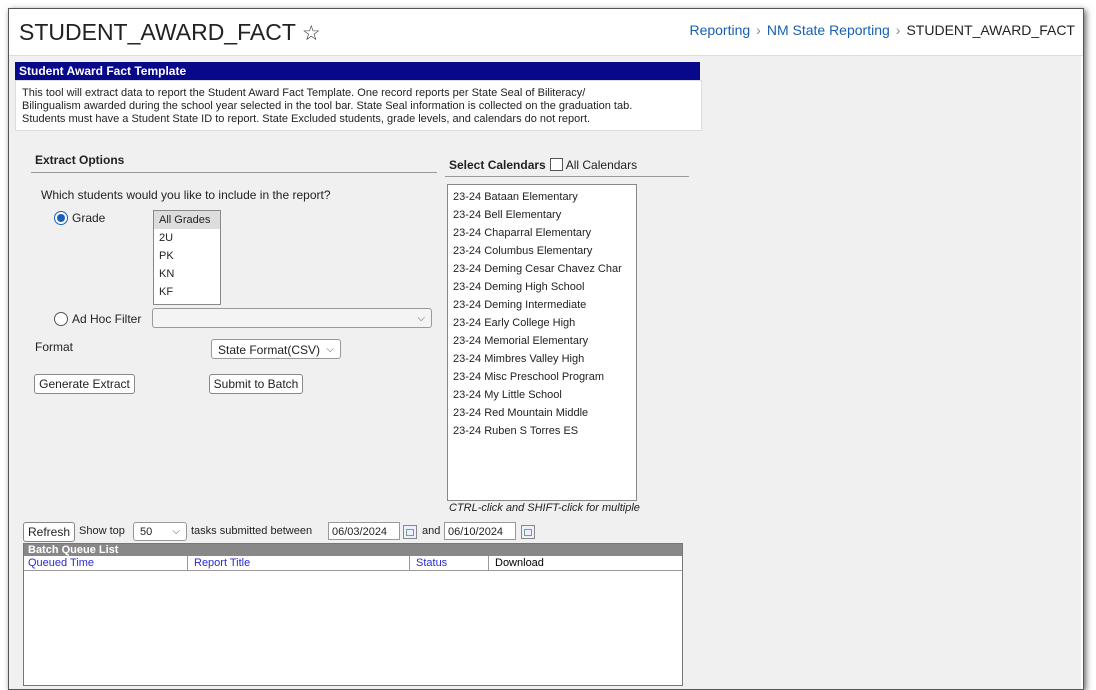 This screenshot has width=1096, height=690. Describe the element at coordinates (160, 531) in the screenshot. I see `show-top-select: 50 ⌵` at that location.